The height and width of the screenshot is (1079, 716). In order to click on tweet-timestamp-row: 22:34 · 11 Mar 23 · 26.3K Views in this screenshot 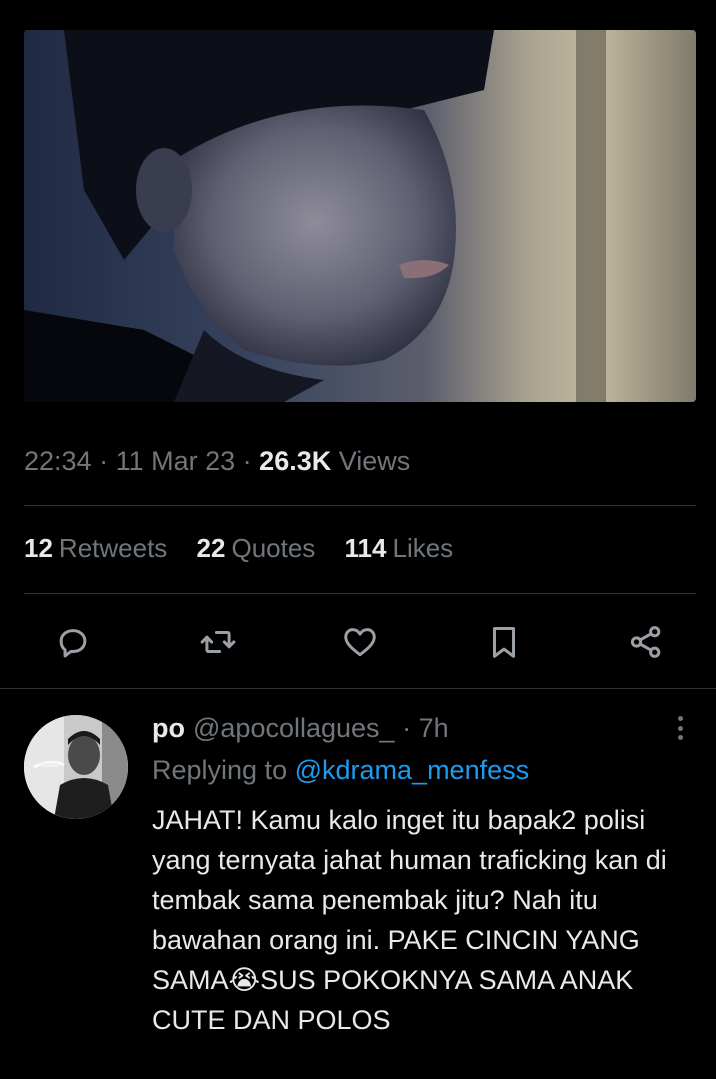, I will do `click(217, 461)`.